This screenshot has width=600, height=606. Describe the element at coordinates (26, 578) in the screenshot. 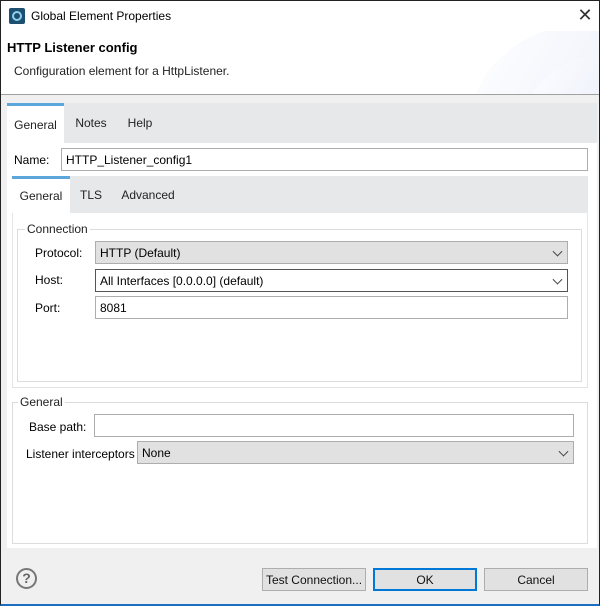

I see `question-circle-icon: ?` at that location.